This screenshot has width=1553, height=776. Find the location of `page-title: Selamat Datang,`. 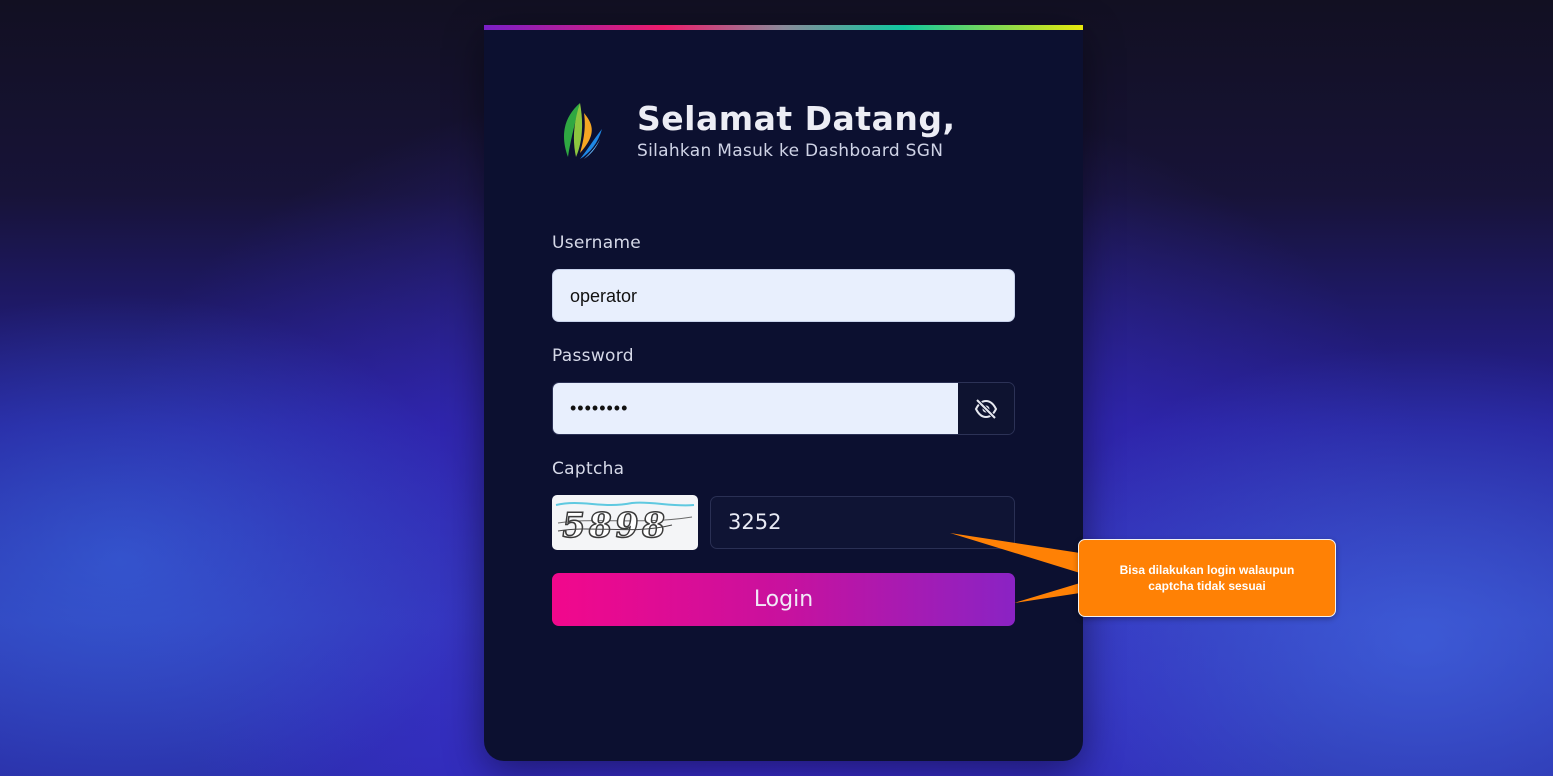

page-title: Selamat Datang, is located at coordinates (796, 118).